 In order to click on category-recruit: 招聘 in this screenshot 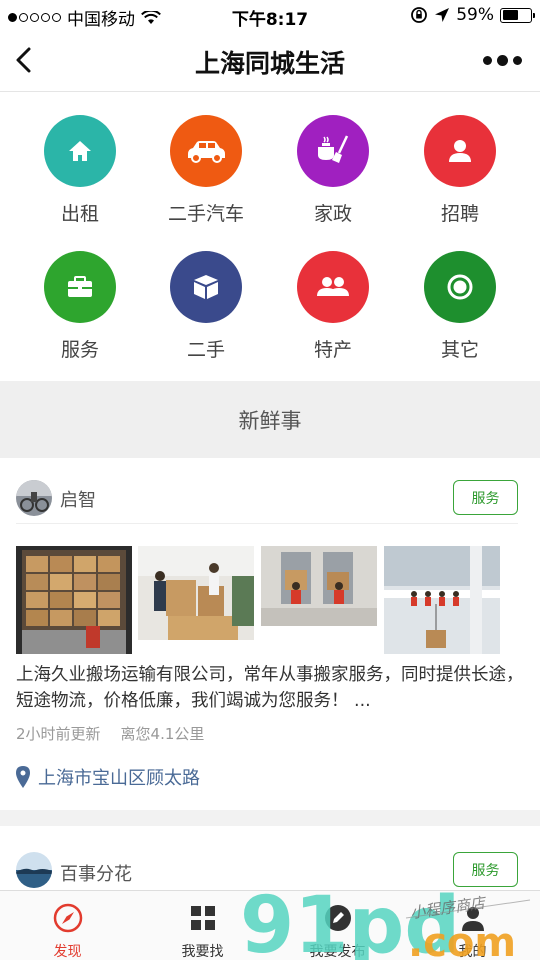, I will do `click(460, 170)`.